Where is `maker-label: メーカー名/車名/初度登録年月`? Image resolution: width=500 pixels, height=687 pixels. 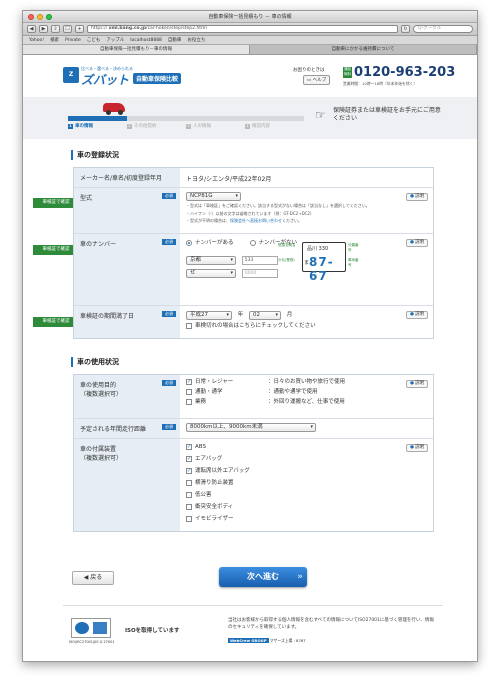
maker-label: メーカー名/車名/初度登録年月 is located at coordinates (127, 177).